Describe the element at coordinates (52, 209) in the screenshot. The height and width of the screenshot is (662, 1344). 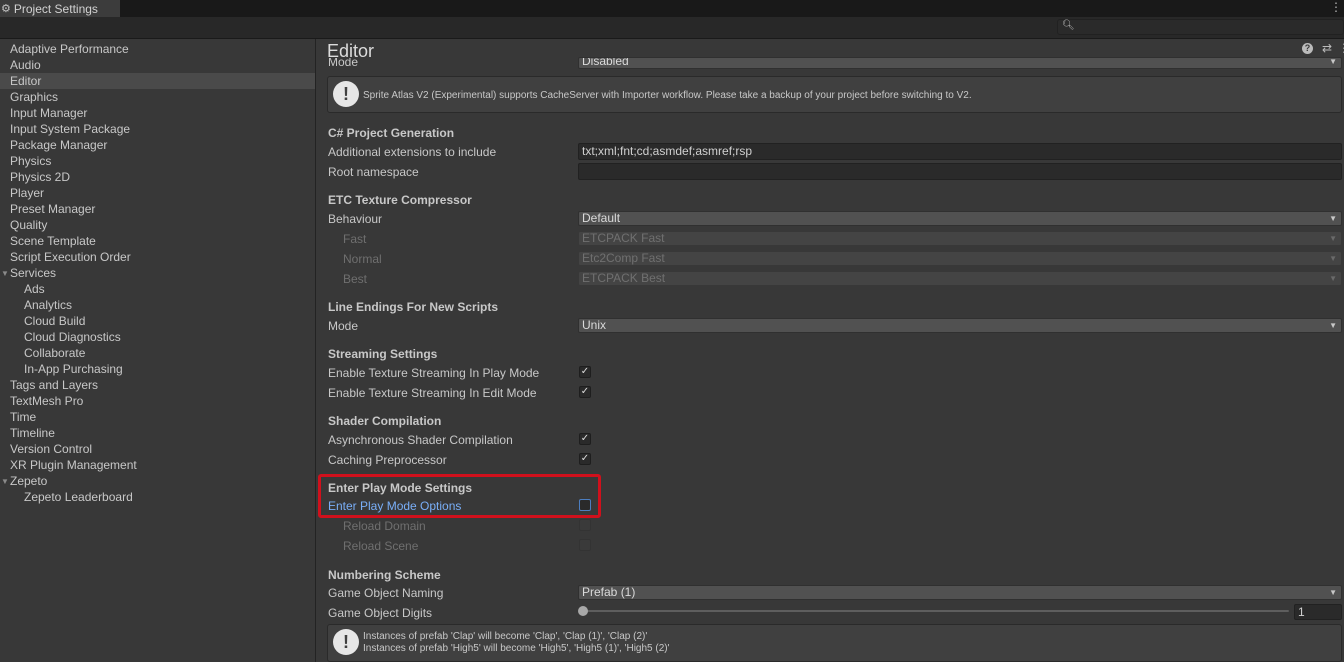
I see `sidebar-item-preset-manager: Preset Manager` at that location.